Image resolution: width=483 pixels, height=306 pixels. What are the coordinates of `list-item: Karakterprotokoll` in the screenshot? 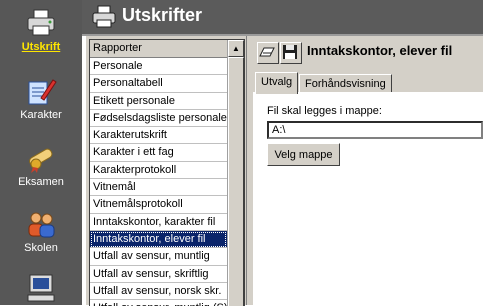 It's located at (158, 171).